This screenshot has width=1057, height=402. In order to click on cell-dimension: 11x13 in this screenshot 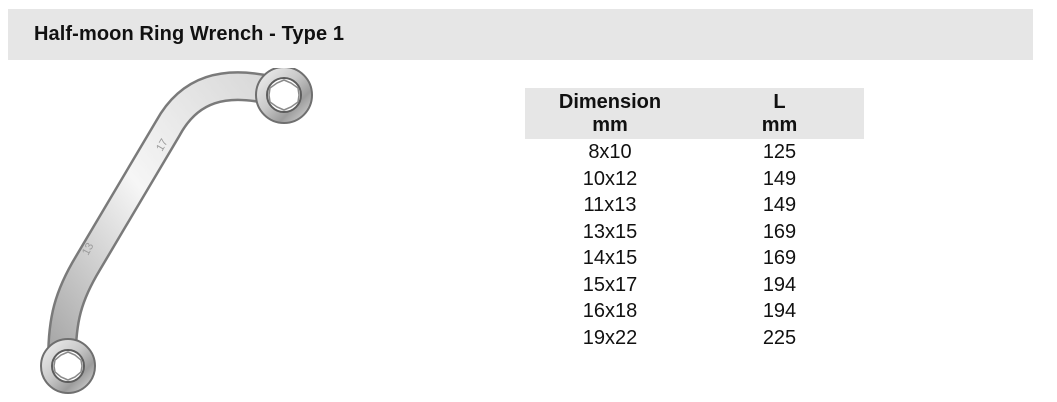, I will do `click(610, 205)`.